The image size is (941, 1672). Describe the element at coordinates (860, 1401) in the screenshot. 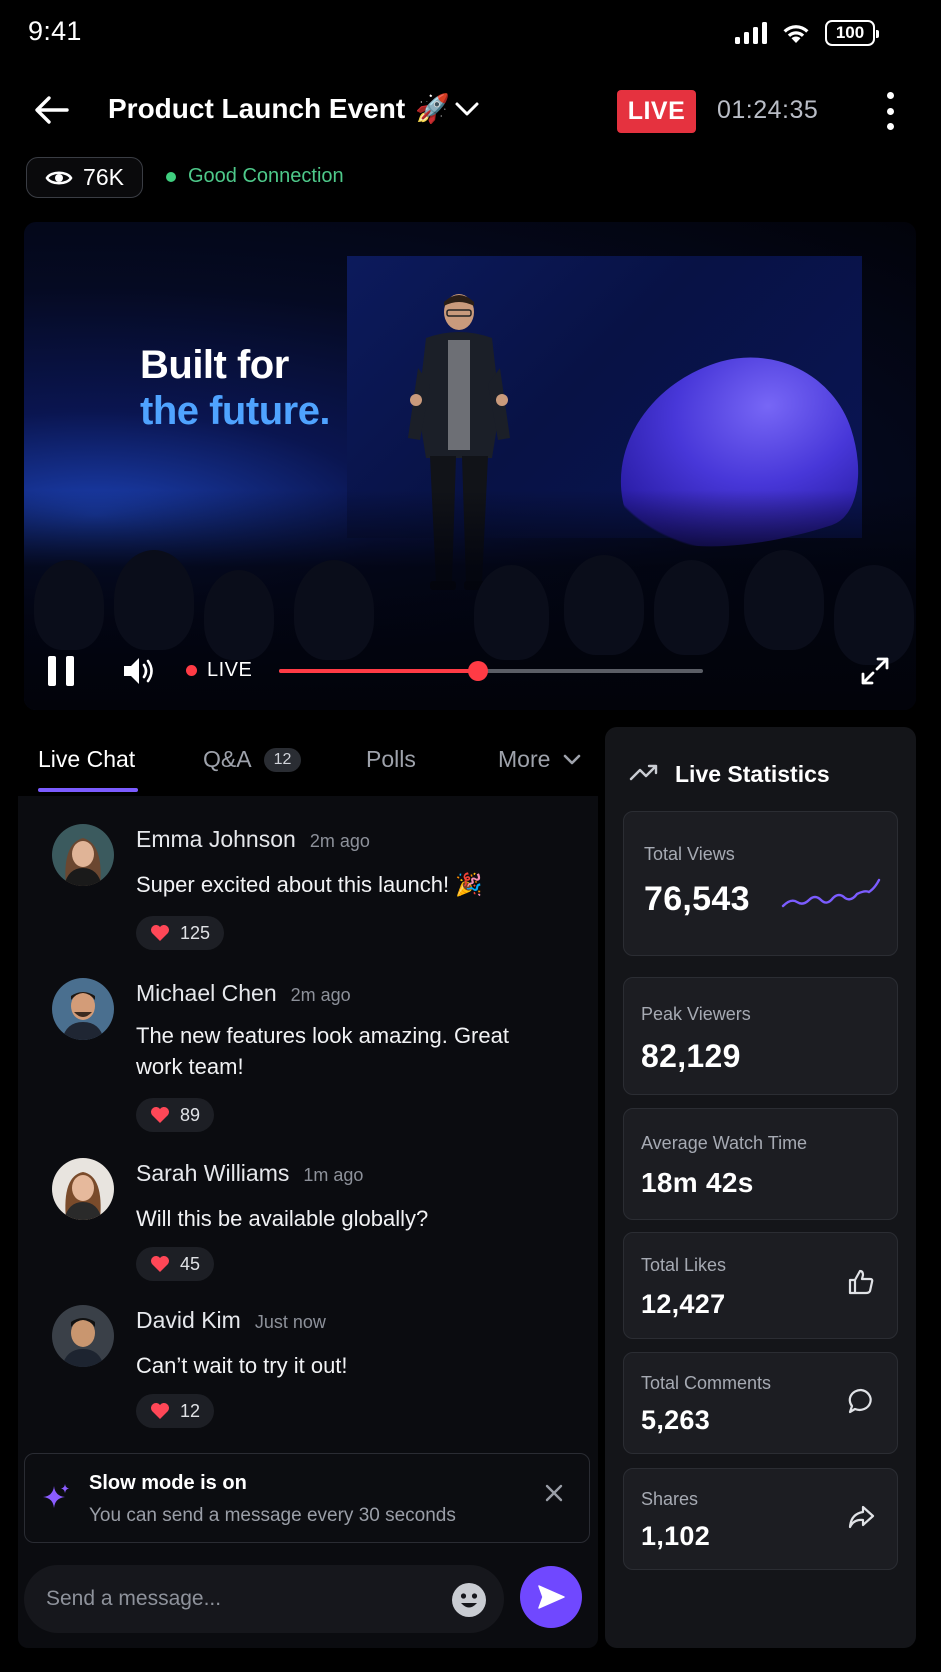

I see `comment-icon` at that location.